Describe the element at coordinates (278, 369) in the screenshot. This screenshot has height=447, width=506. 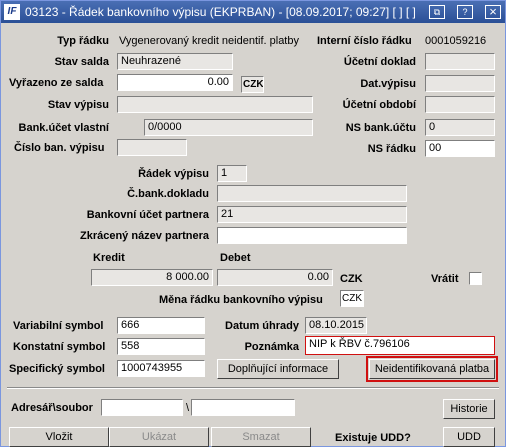
I see `doplnujici-informace-button: Doplňující informace` at that location.